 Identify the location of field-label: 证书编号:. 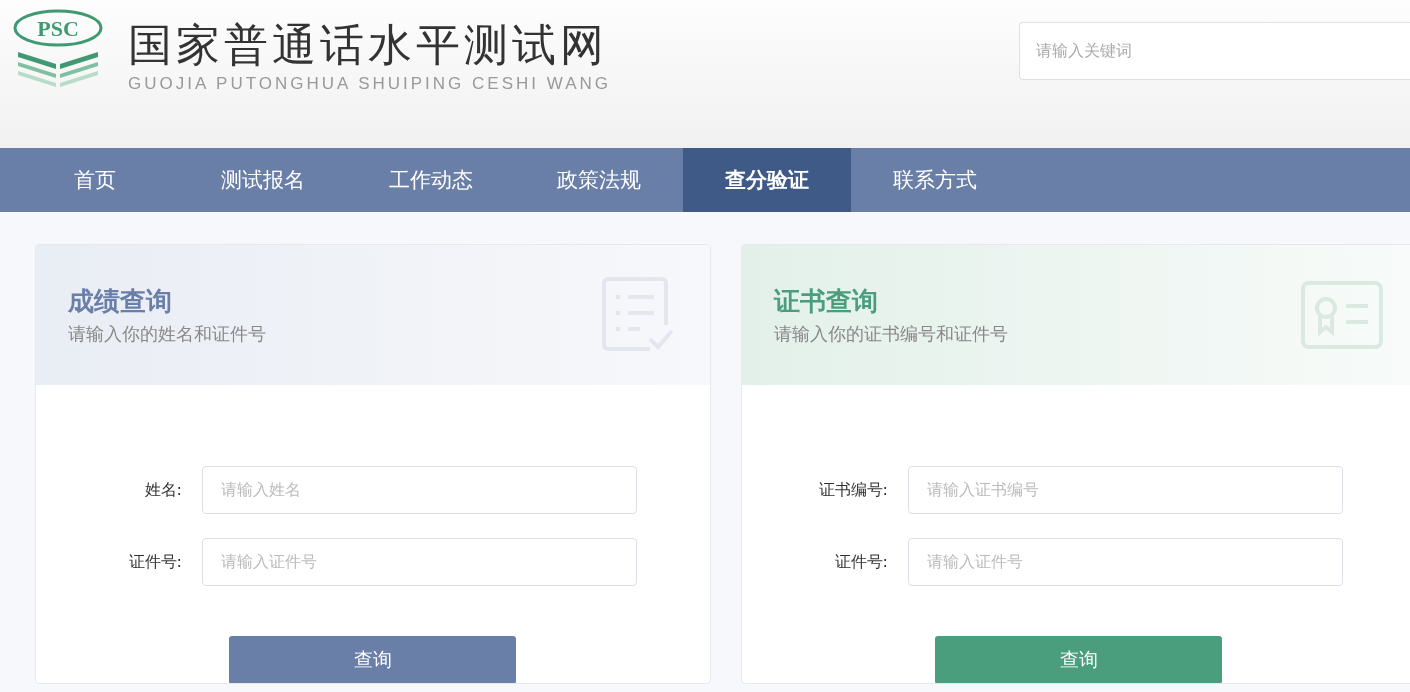
(853, 490).